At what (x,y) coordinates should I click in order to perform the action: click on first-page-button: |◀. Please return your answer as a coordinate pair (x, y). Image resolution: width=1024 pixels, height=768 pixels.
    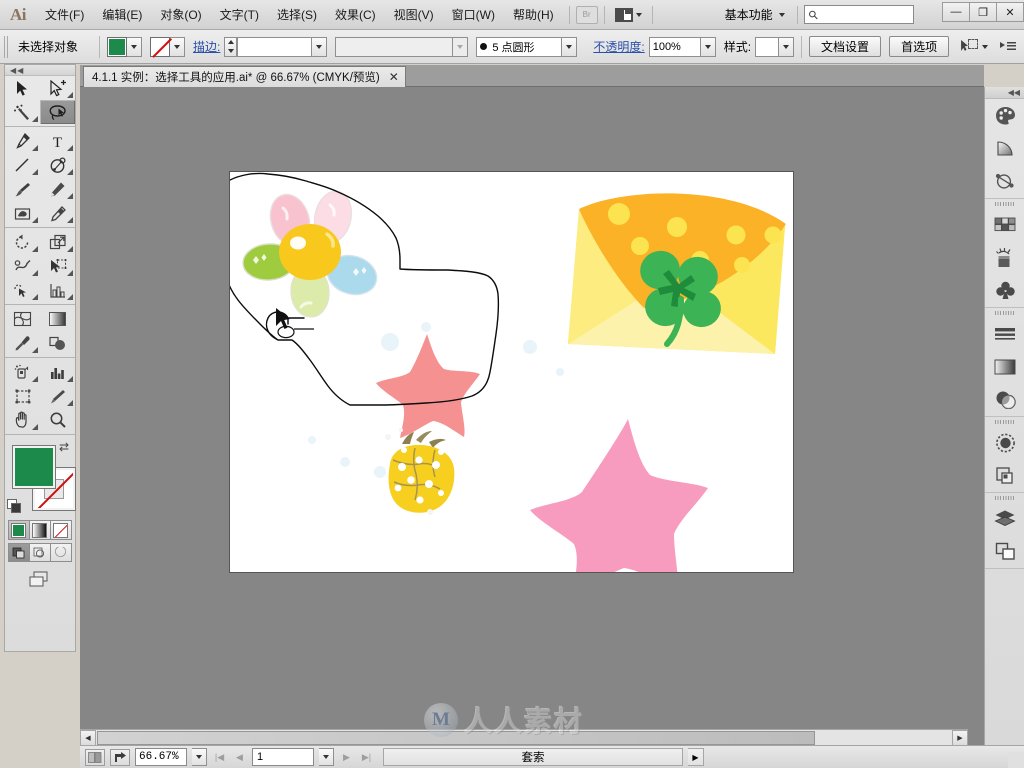
    Looking at the image, I should click on (219, 757).